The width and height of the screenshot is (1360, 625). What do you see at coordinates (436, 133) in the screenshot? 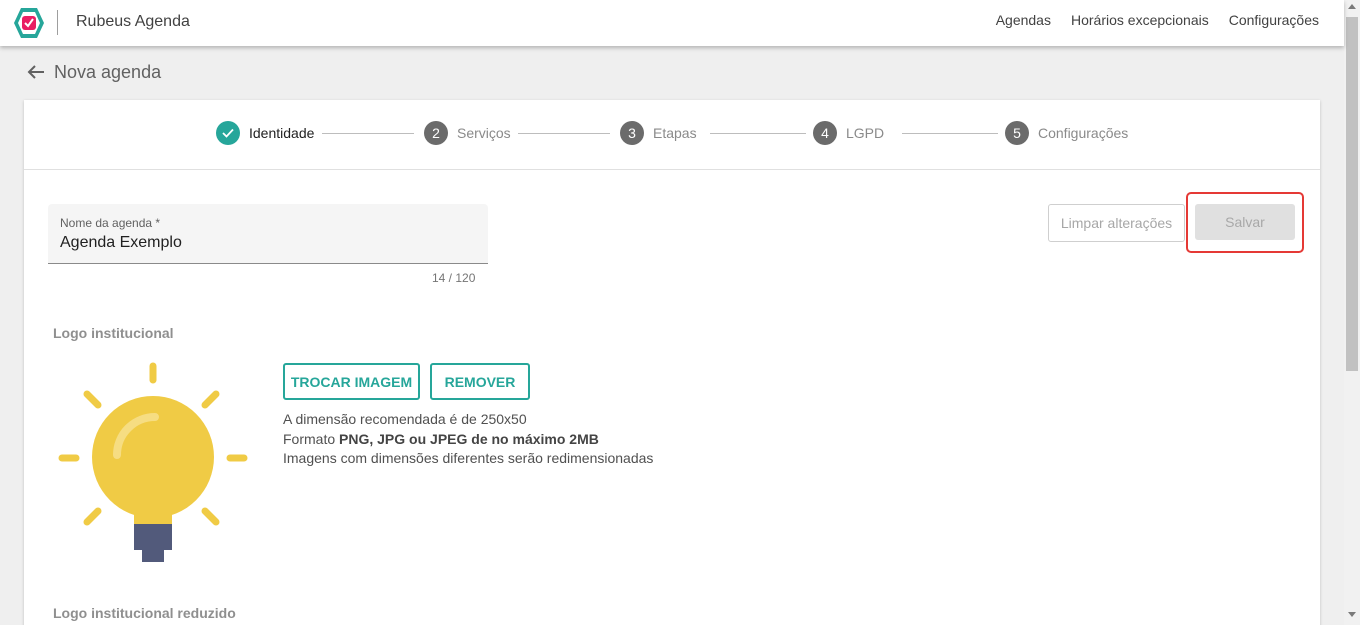
I see `step-number: 2` at bounding box center [436, 133].